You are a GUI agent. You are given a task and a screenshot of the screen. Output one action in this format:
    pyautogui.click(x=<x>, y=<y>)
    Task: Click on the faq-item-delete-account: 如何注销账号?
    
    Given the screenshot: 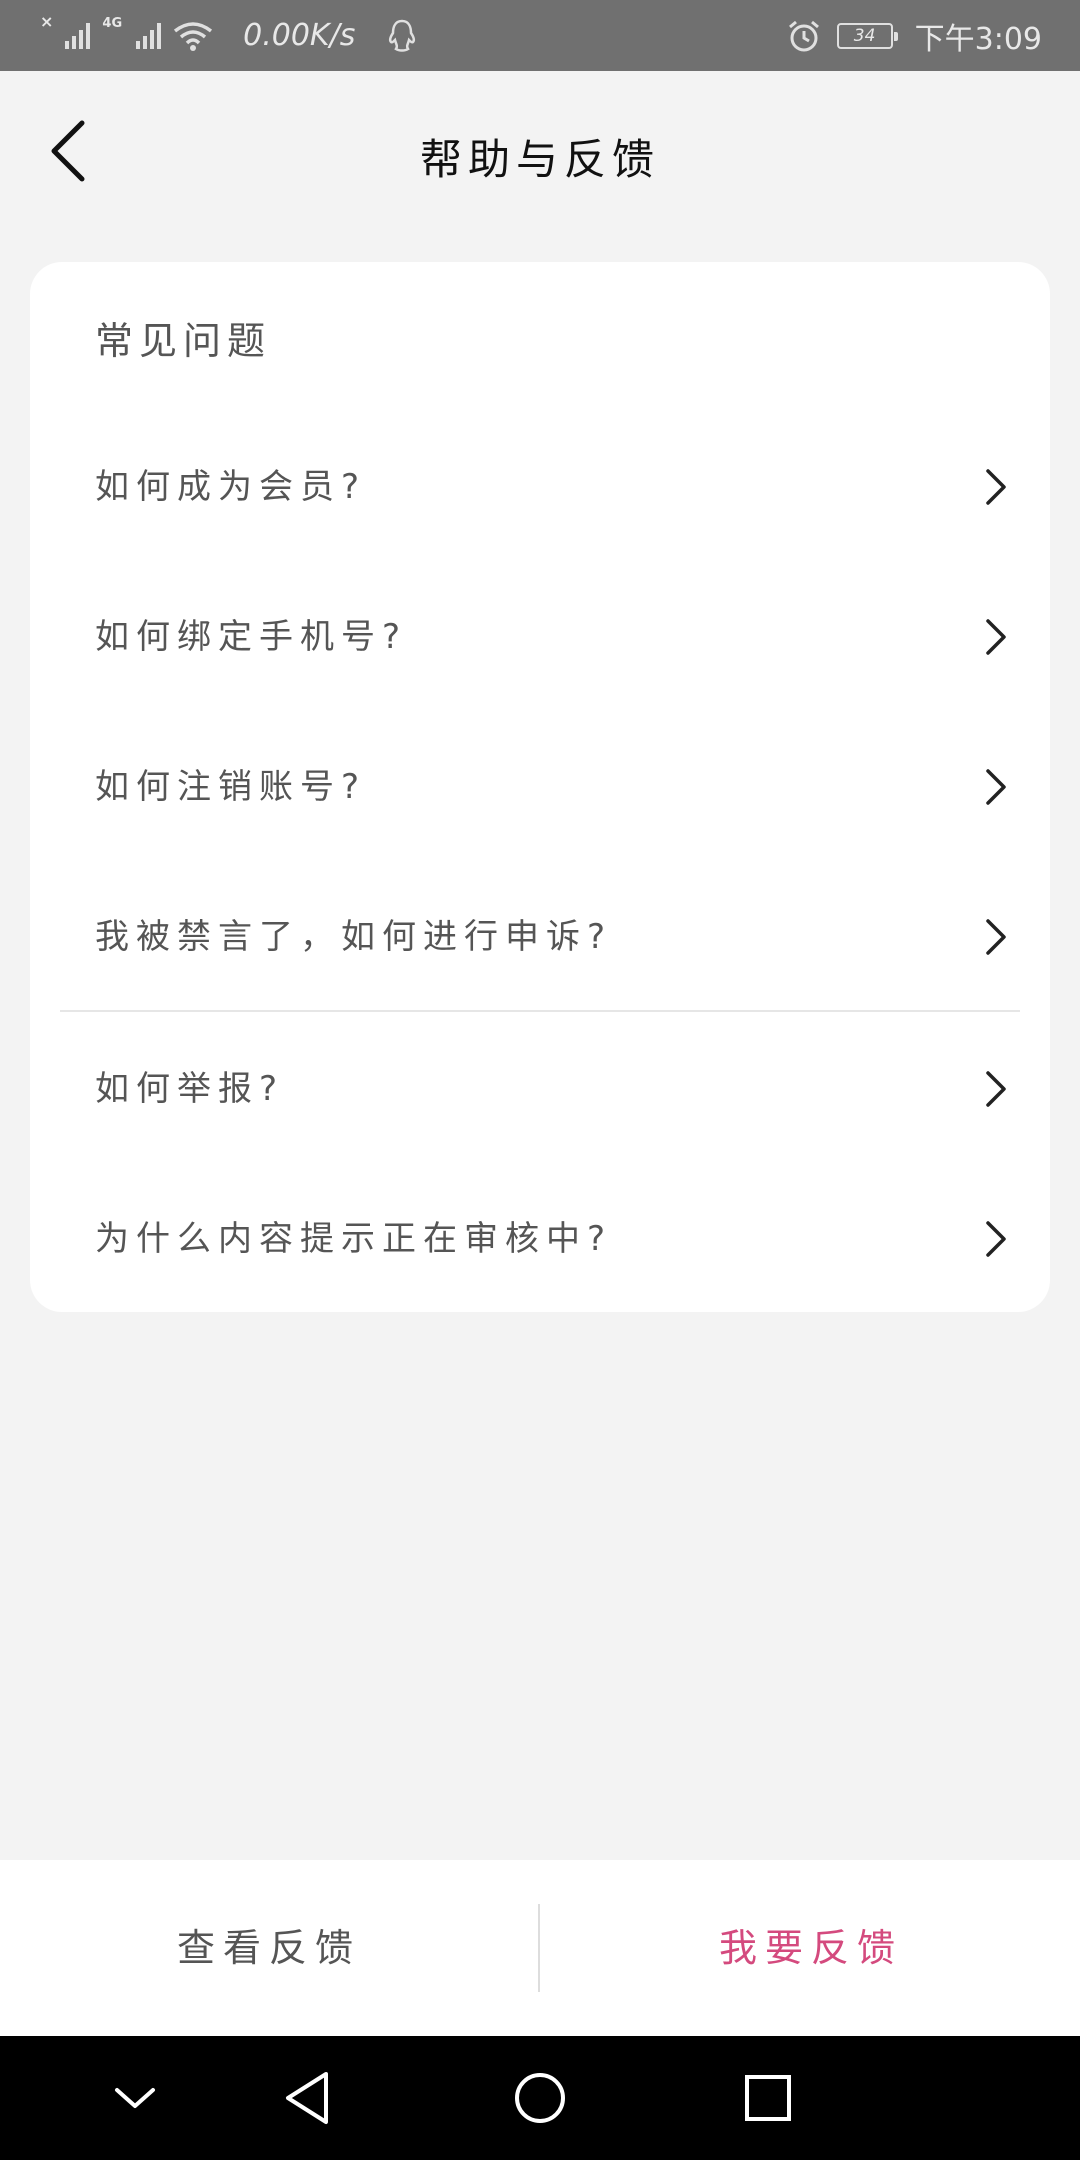 What is the action you would take?
    pyautogui.click(x=540, y=787)
    